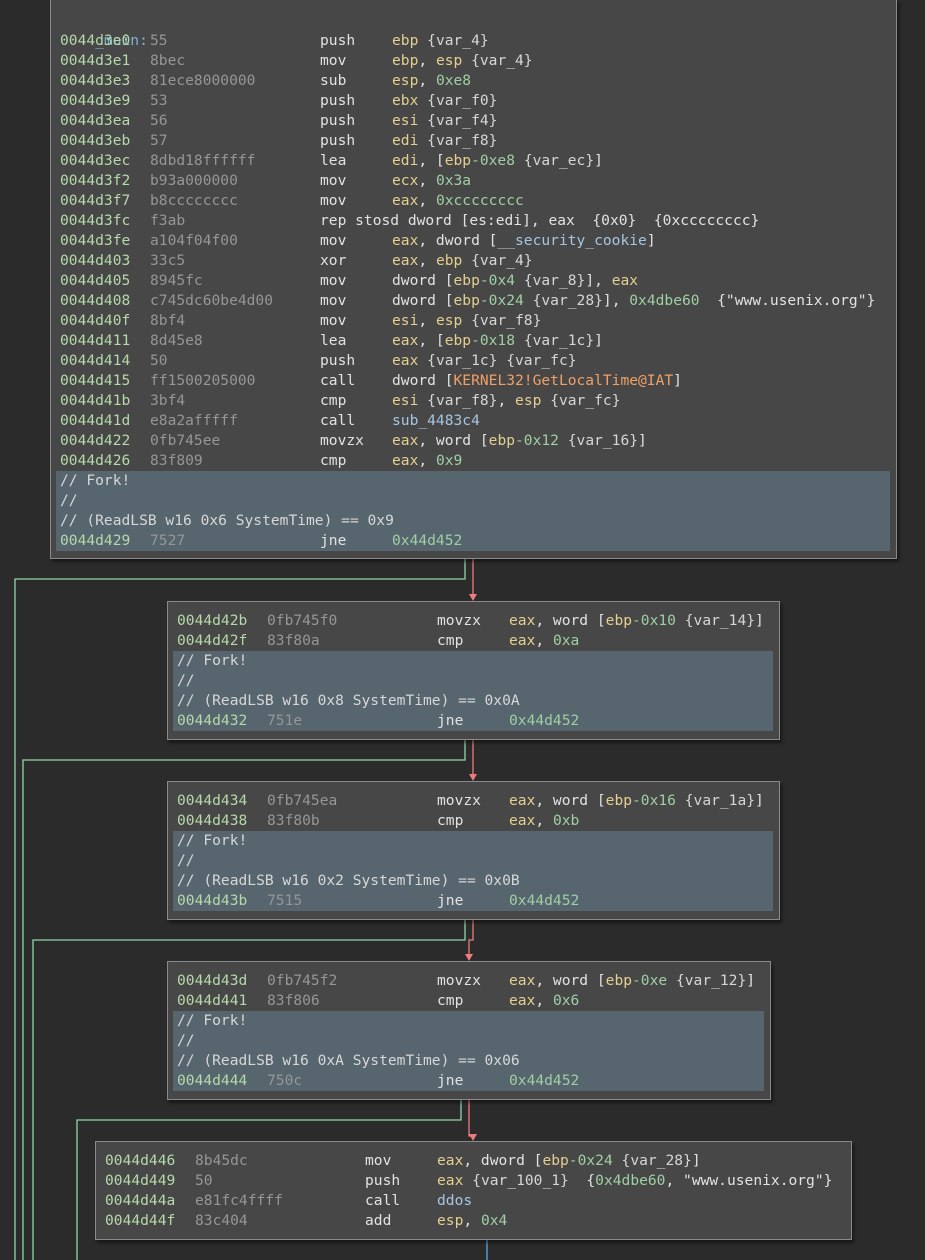  Describe the element at coordinates (212, 721) in the screenshot. I see `instruction-address: 0044d432` at that location.